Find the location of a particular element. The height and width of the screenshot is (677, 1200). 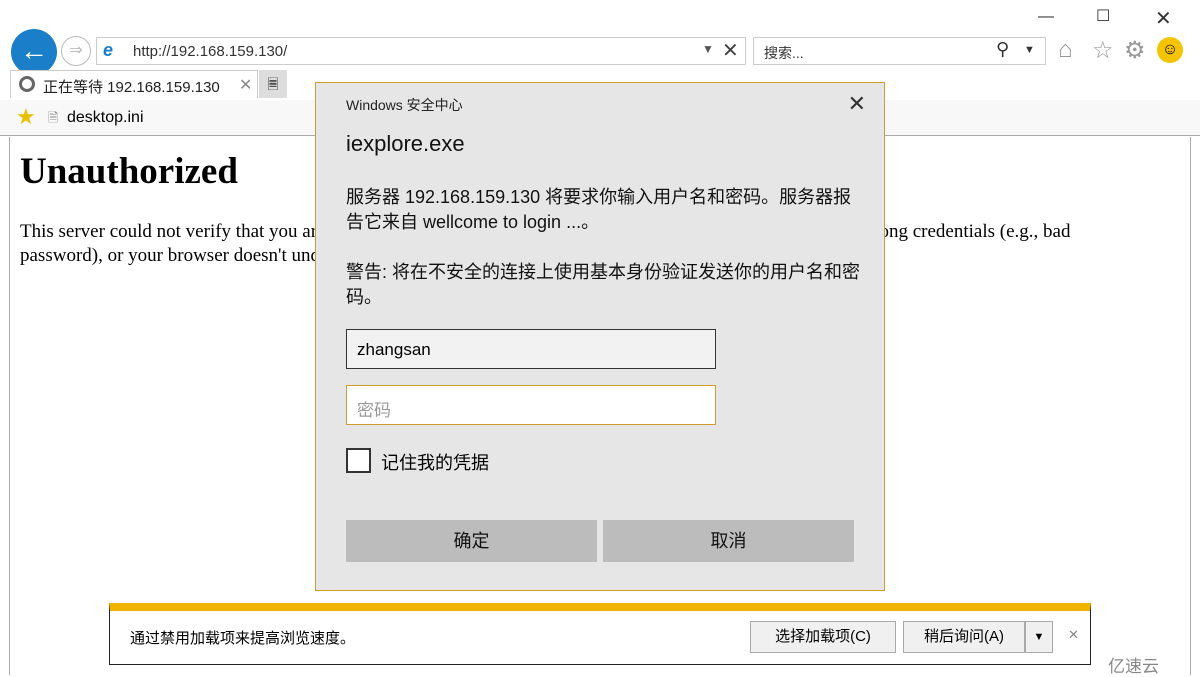

stop-icon: ✕ is located at coordinates (730, 50).